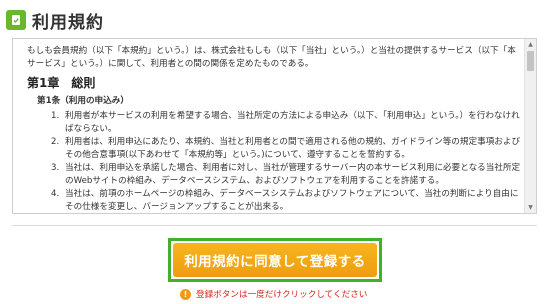 This screenshot has width=549, height=304. I want to click on vertical-scrollbar: ▲ ▼, so click(530, 126).